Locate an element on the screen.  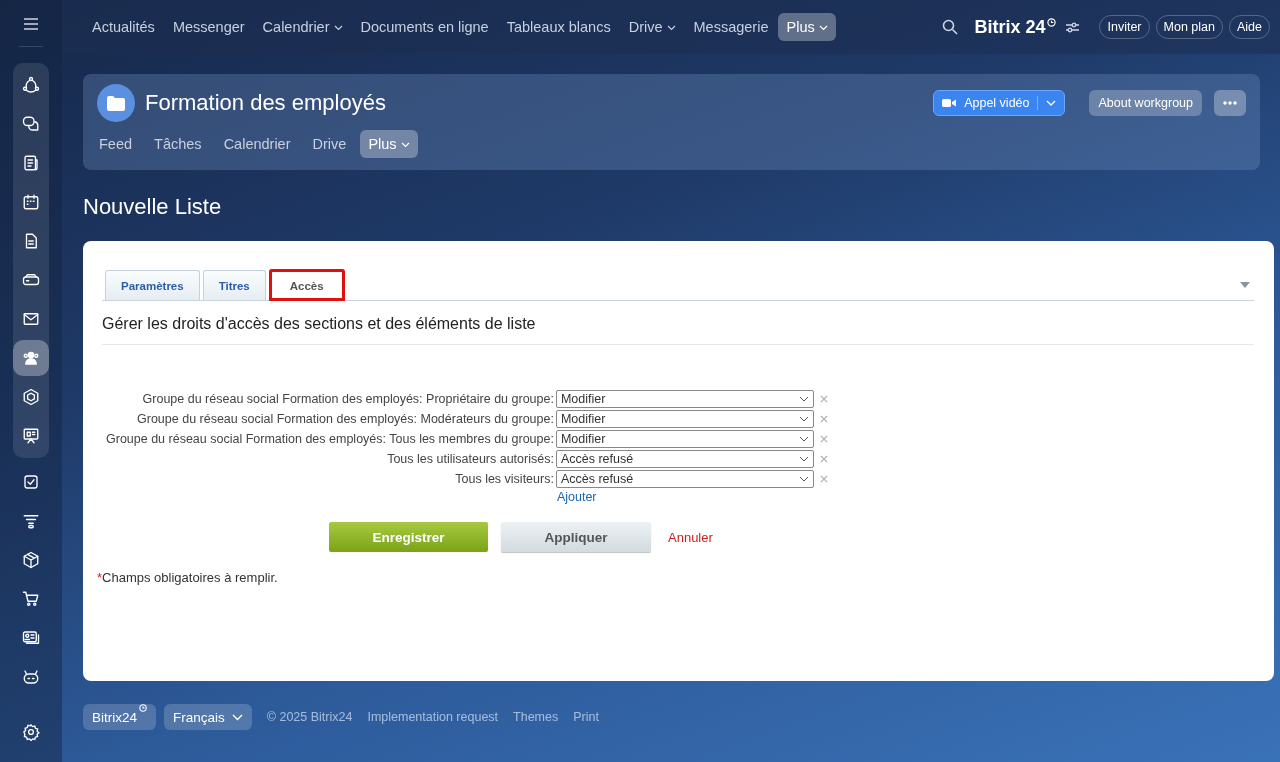
video-call-button: Appel vidéo is located at coordinates (999, 103).